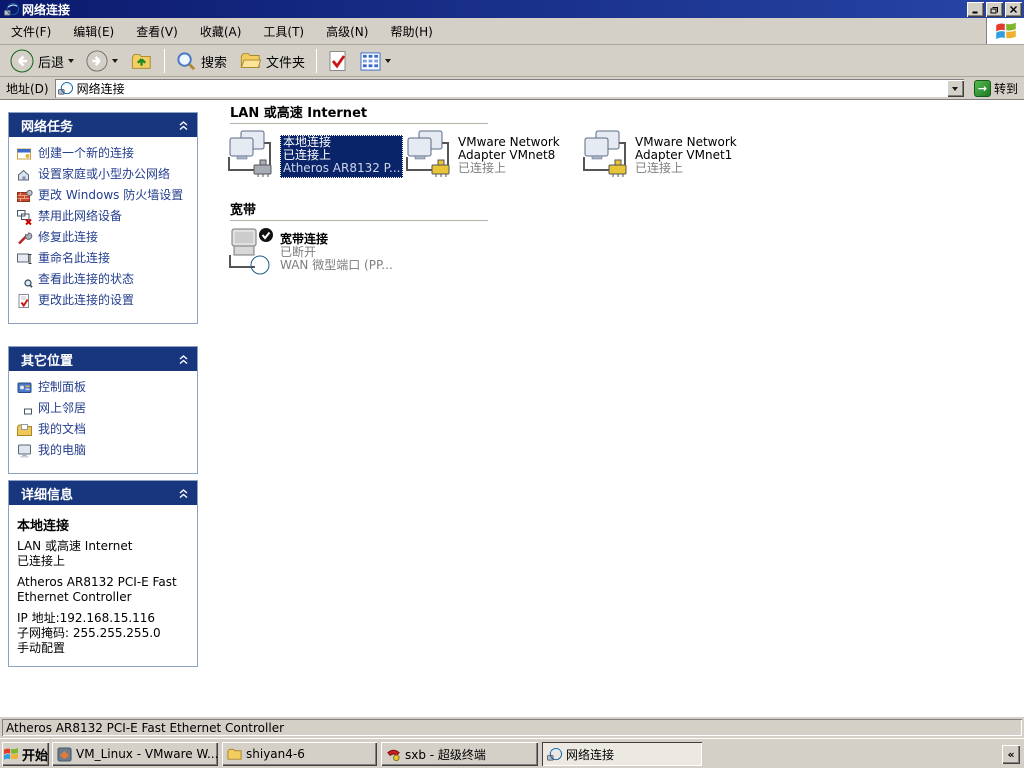 The width and height of the screenshot is (1024, 768). I want to click on back-icon, so click(22, 61).